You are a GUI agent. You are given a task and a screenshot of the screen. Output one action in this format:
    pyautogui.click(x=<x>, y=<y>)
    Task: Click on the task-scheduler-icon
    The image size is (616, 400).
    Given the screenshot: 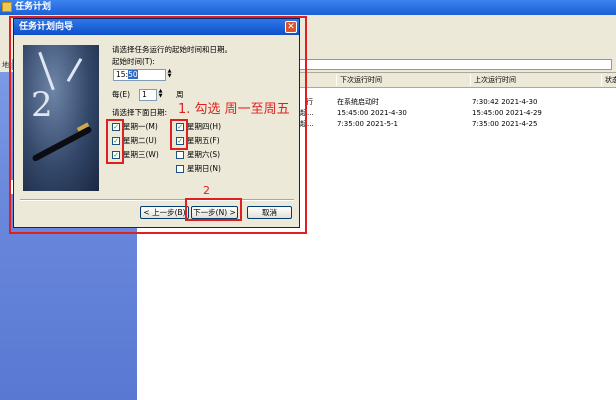 What is the action you would take?
    pyautogui.click(x=7, y=7)
    